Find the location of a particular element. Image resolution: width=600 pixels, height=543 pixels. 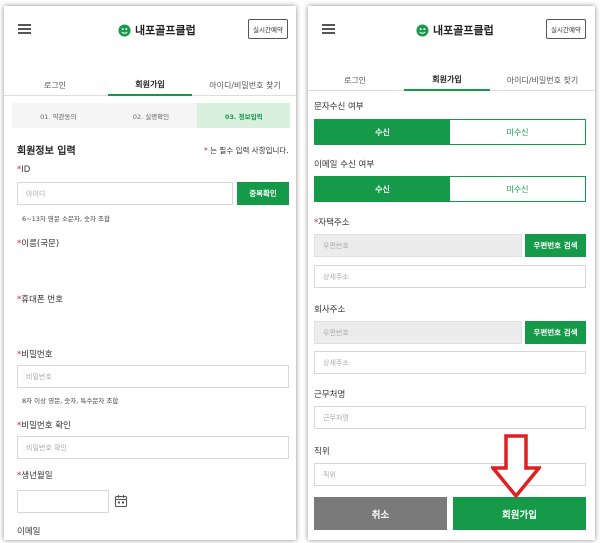

home-zipcode-input: 우편번호 is located at coordinates (418, 245).